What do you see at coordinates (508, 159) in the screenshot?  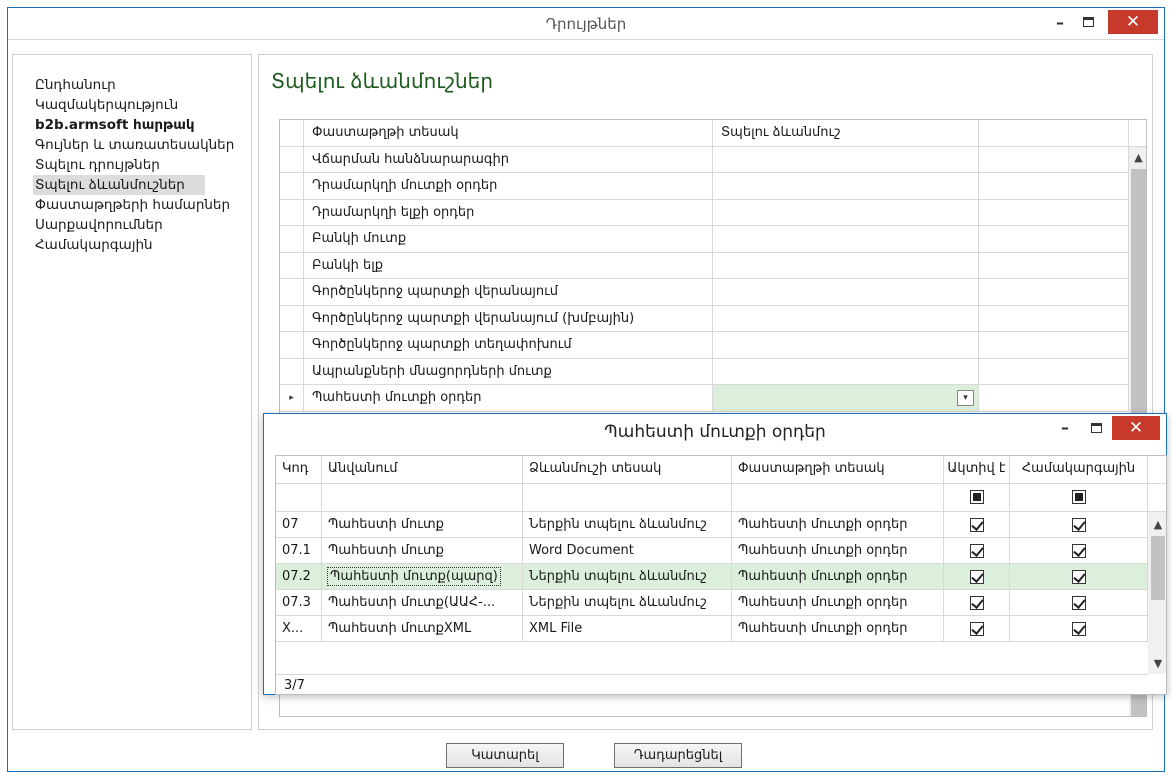 I see `doc-type-cell: Վճարման հանձնարարագիր` at bounding box center [508, 159].